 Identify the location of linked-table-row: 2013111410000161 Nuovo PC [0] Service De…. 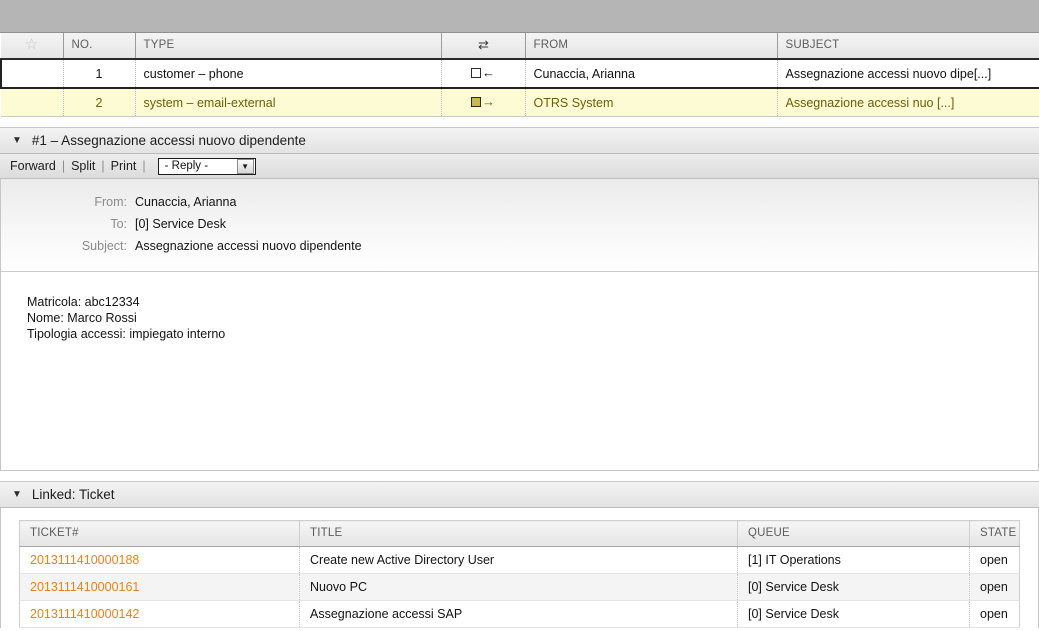
(519, 587).